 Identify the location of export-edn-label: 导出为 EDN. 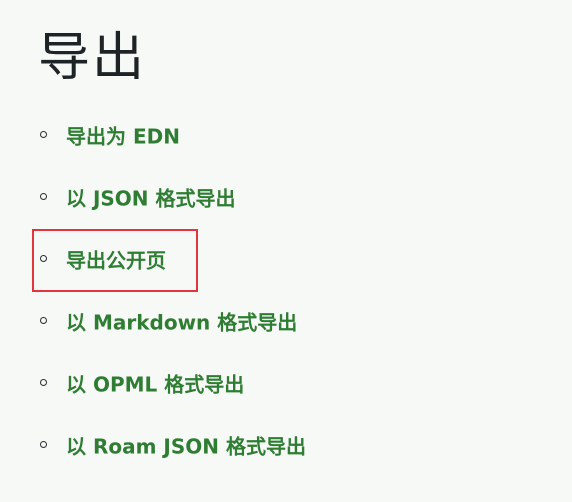
(123, 135).